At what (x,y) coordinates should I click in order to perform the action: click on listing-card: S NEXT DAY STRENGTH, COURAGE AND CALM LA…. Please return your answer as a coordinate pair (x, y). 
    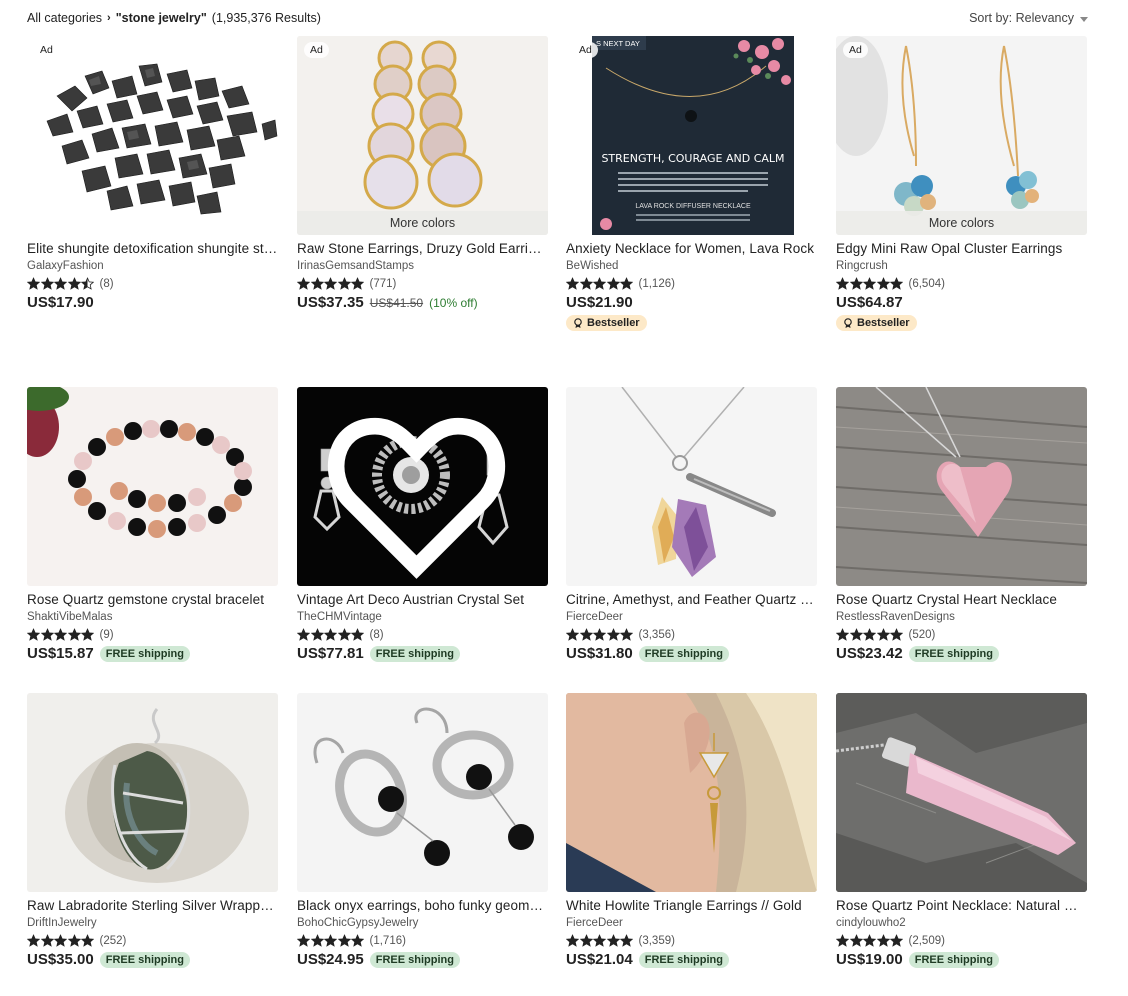
    Looking at the image, I should click on (691, 184).